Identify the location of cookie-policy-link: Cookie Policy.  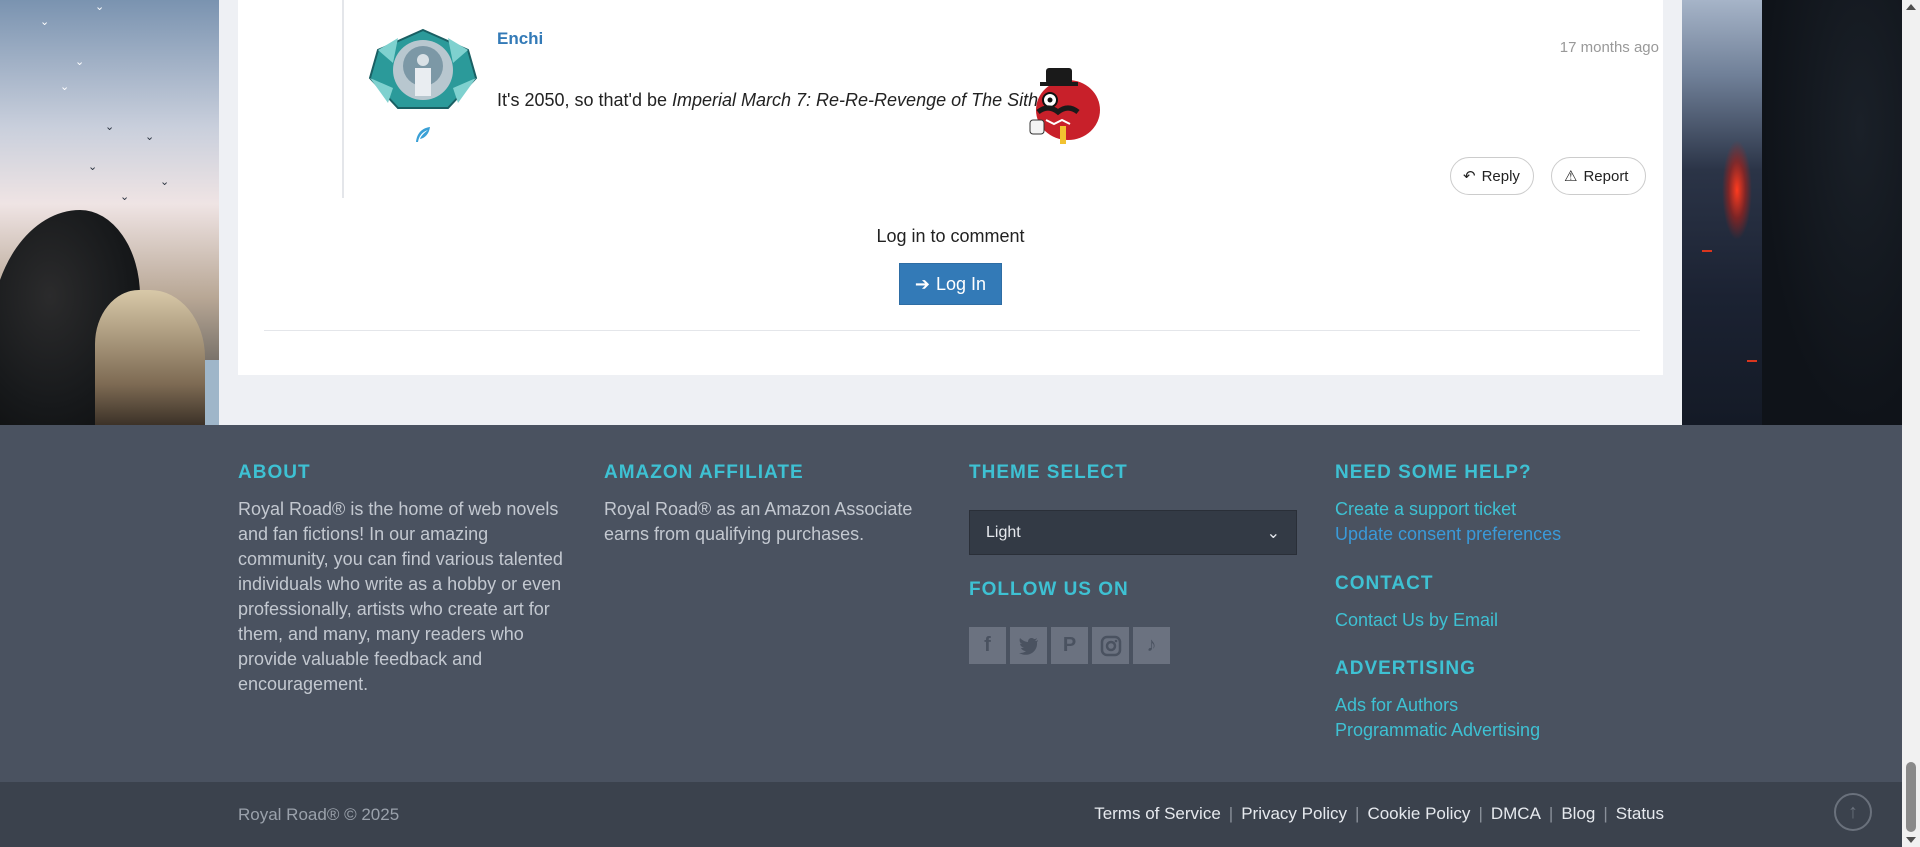
(1418, 814).